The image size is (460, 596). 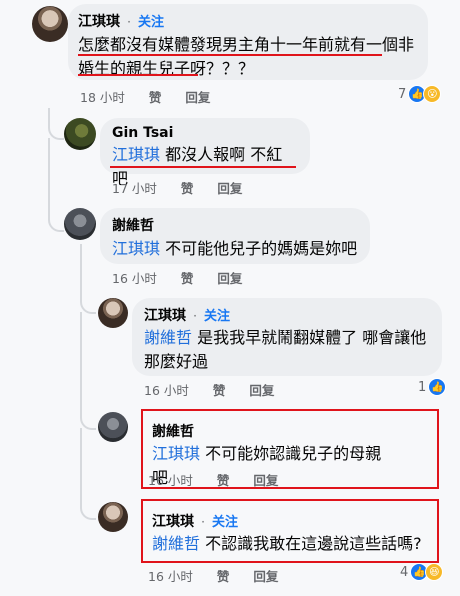 I want to click on reaction-summary: 1 👍, so click(x=432, y=387).